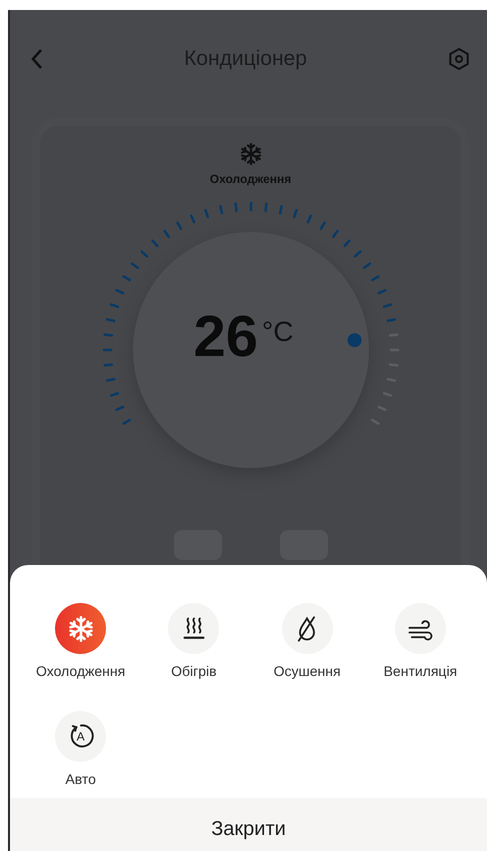 This screenshot has width=487, height=851. I want to click on mode-option: Осушення, so click(307, 646).